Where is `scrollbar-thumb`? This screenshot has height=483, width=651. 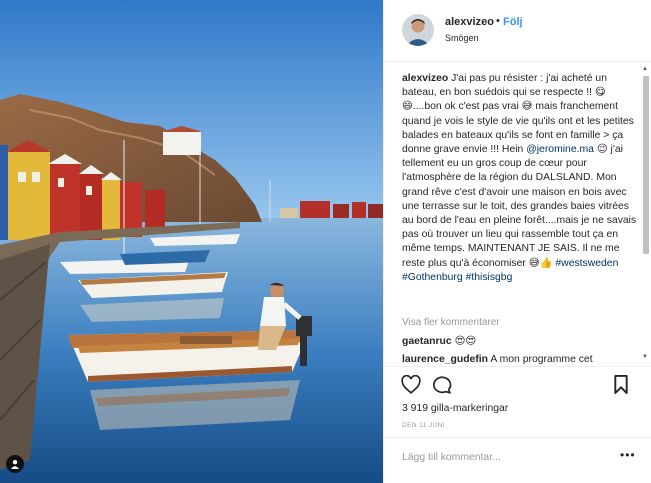 scrollbar-thumb is located at coordinates (646, 165).